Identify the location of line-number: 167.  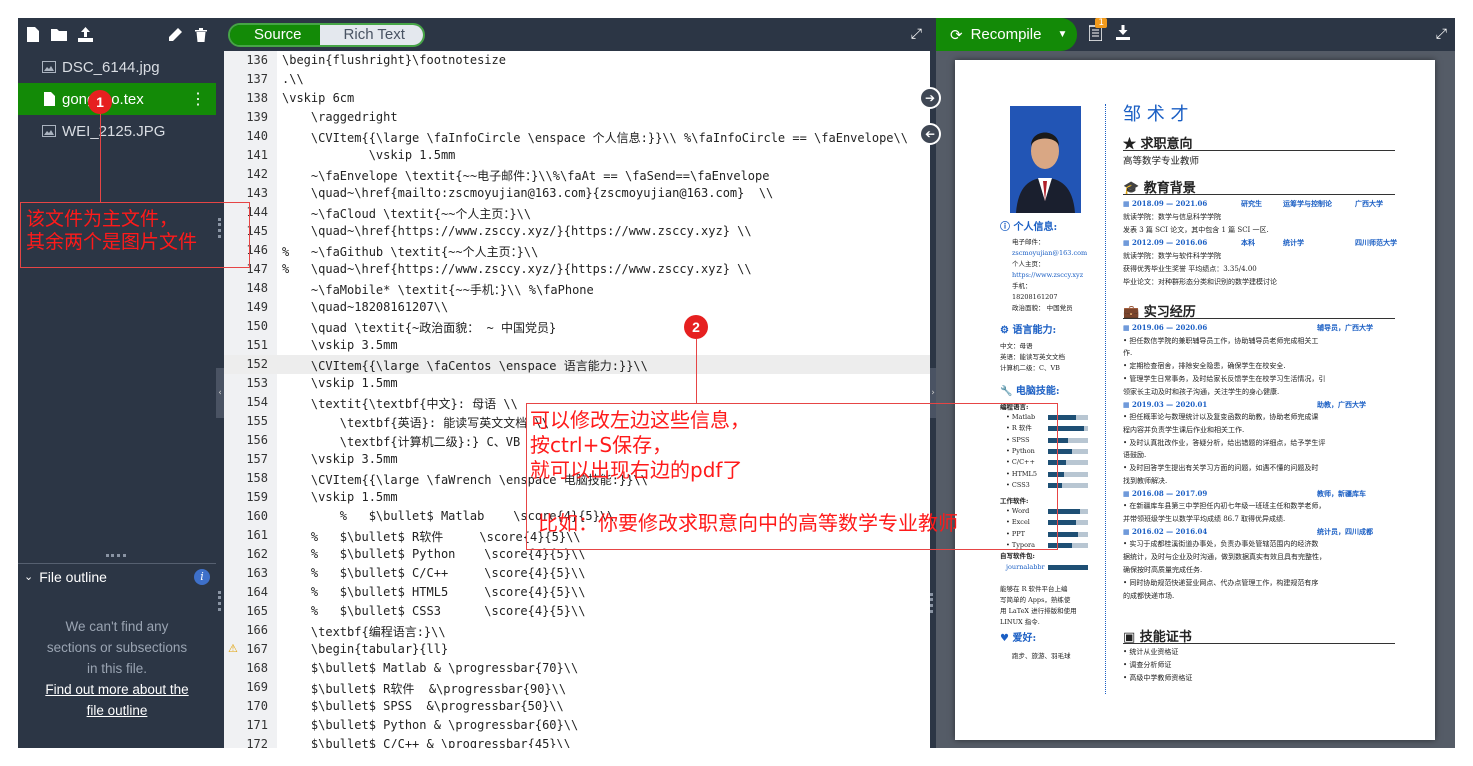
(257, 649).